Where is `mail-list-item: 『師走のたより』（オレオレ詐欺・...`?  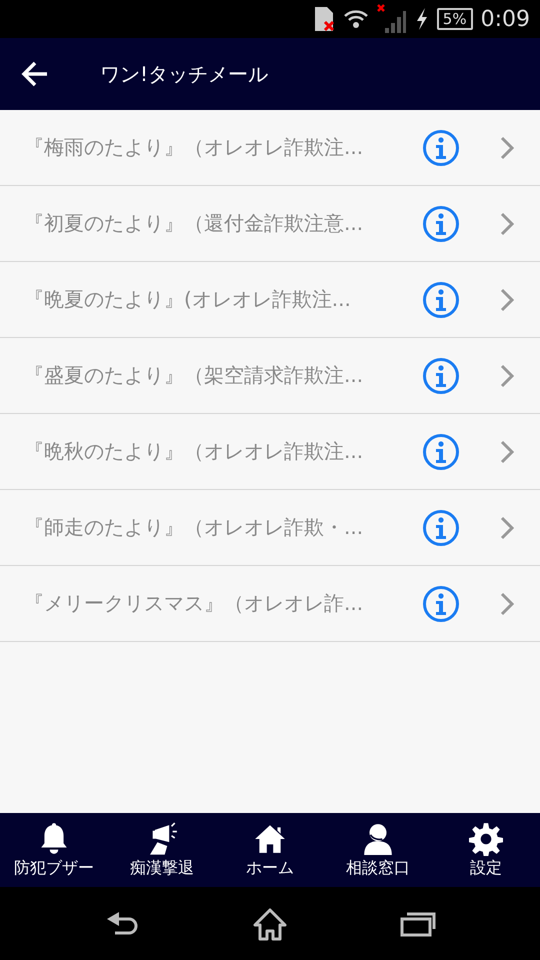
mail-list-item: 『師走のたより』（オレオレ詐欺・... is located at coordinates (270, 528).